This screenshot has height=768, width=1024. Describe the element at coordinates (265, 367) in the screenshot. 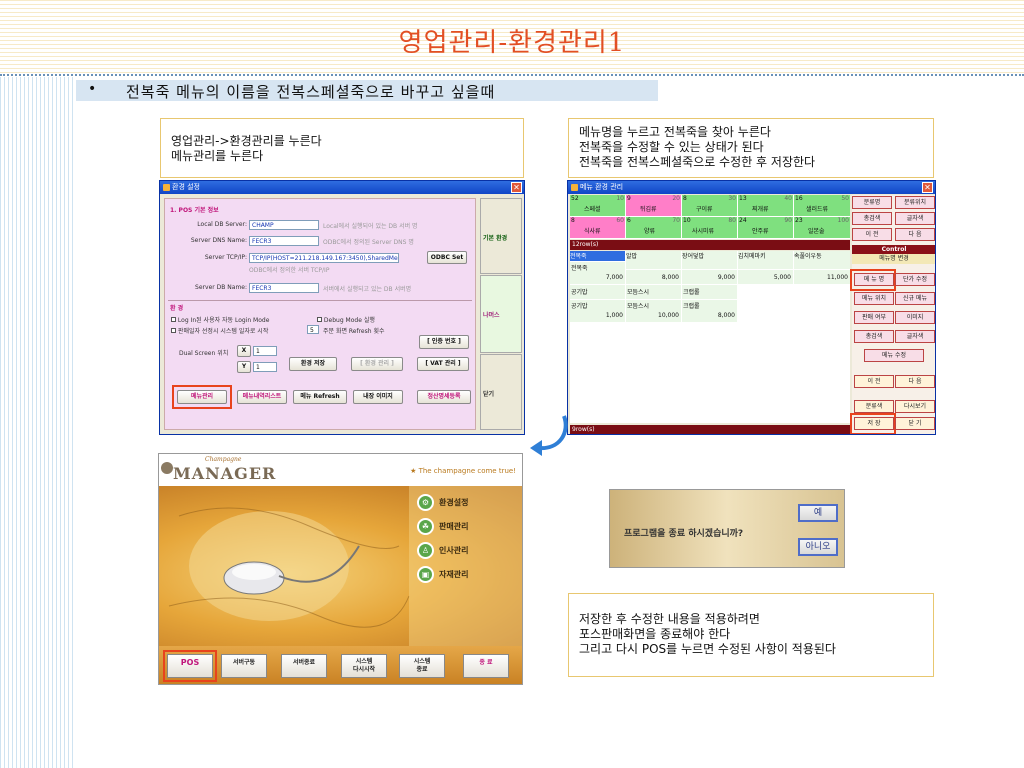

I see `y-input: 1` at that location.